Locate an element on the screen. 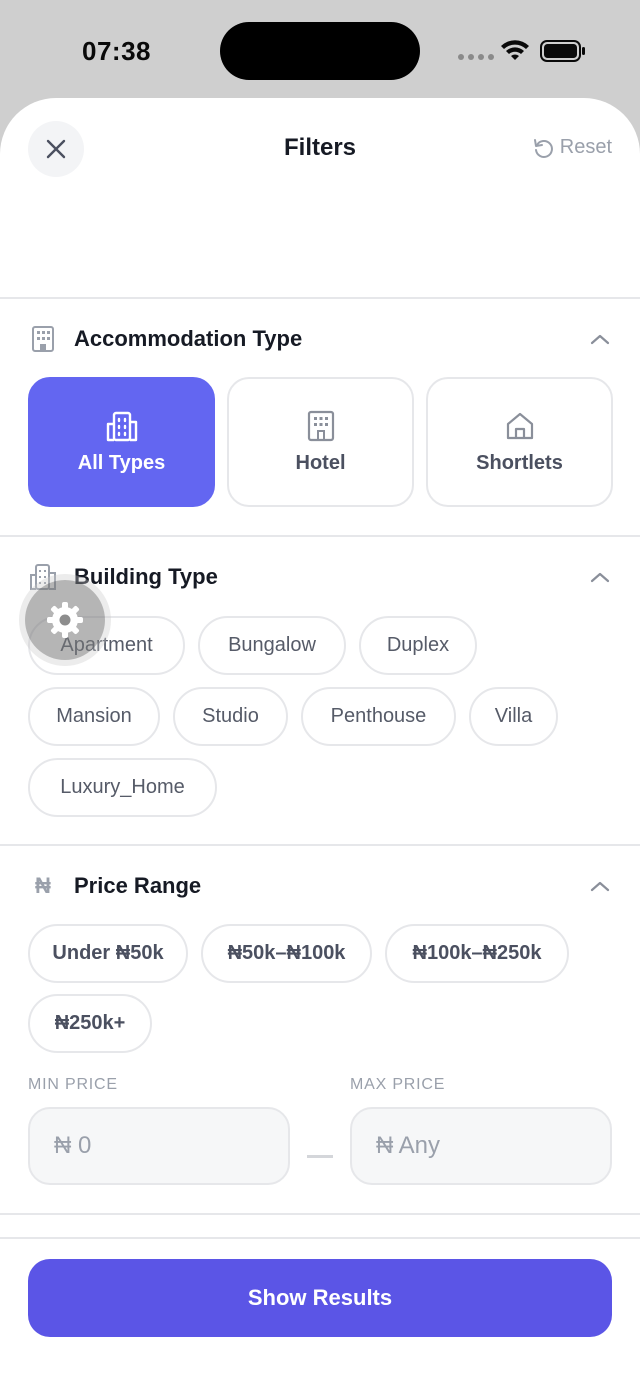 The height and width of the screenshot is (1391, 640). show-results-button: Show Results is located at coordinates (320, 1298).